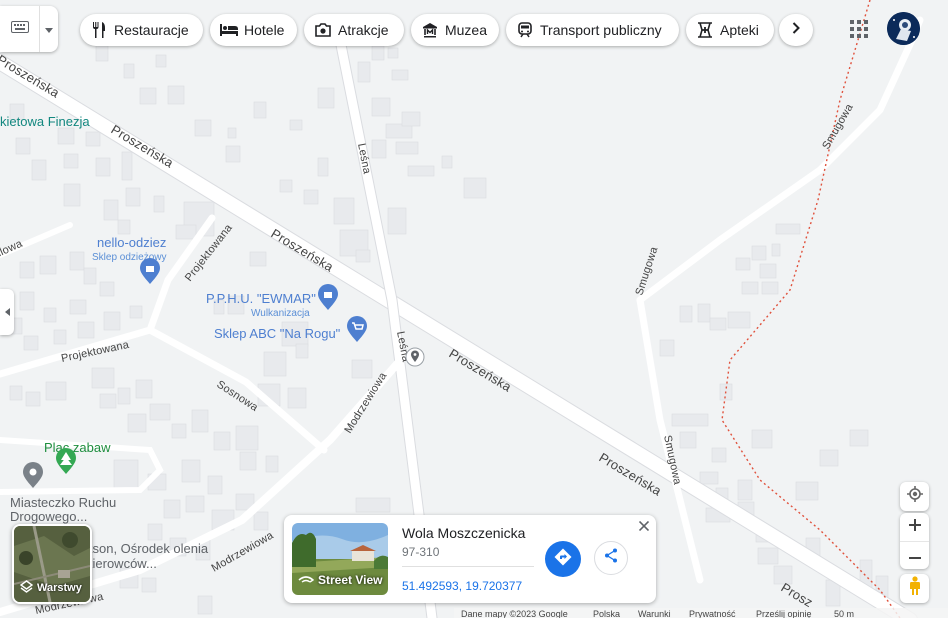 The image size is (948, 618). What do you see at coordinates (350, 580) in the screenshot?
I see `street-view-label: Street View` at bounding box center [350, 580].